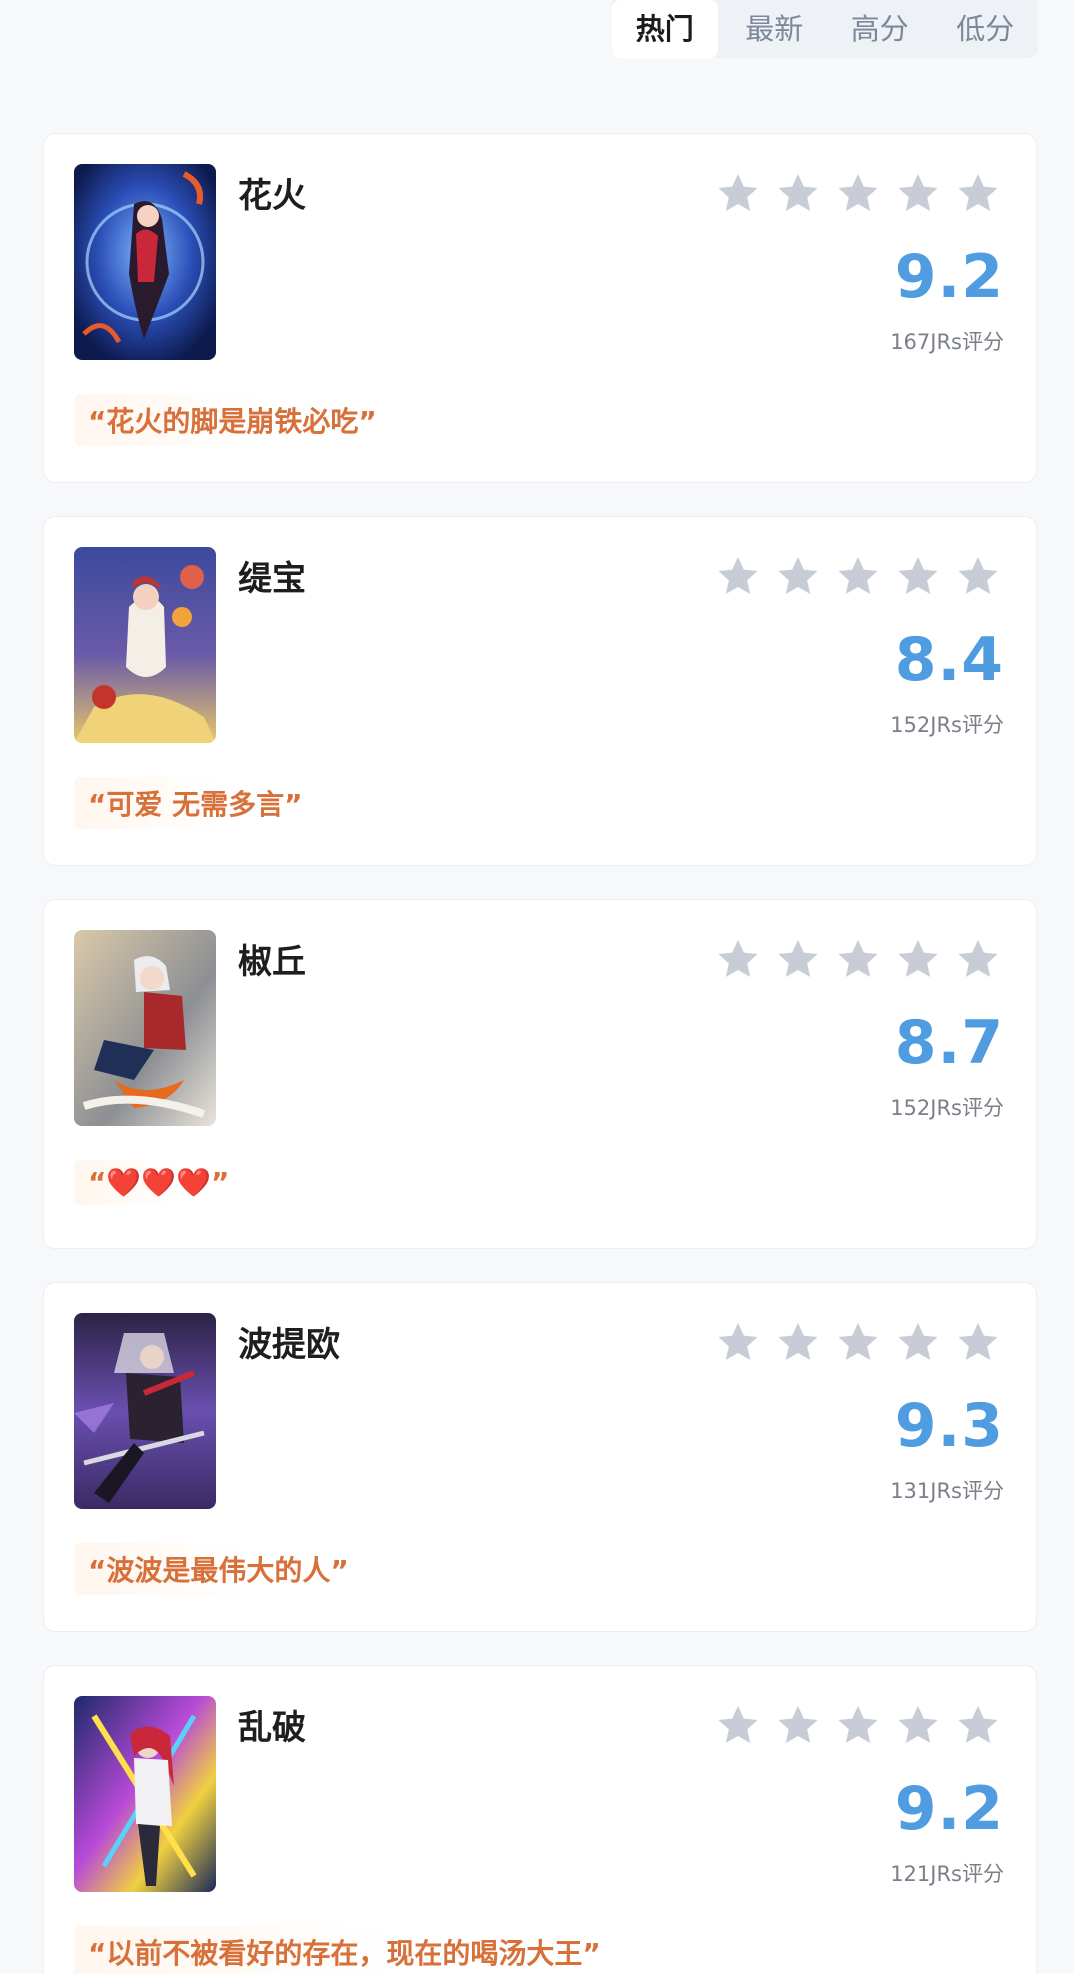 The width and height of the screenshot is (1074, 1974). What do you see at coordinates (665, 29) in the screenshot?
I see `tab-hot: 热门` at bounding box center [665, 29].